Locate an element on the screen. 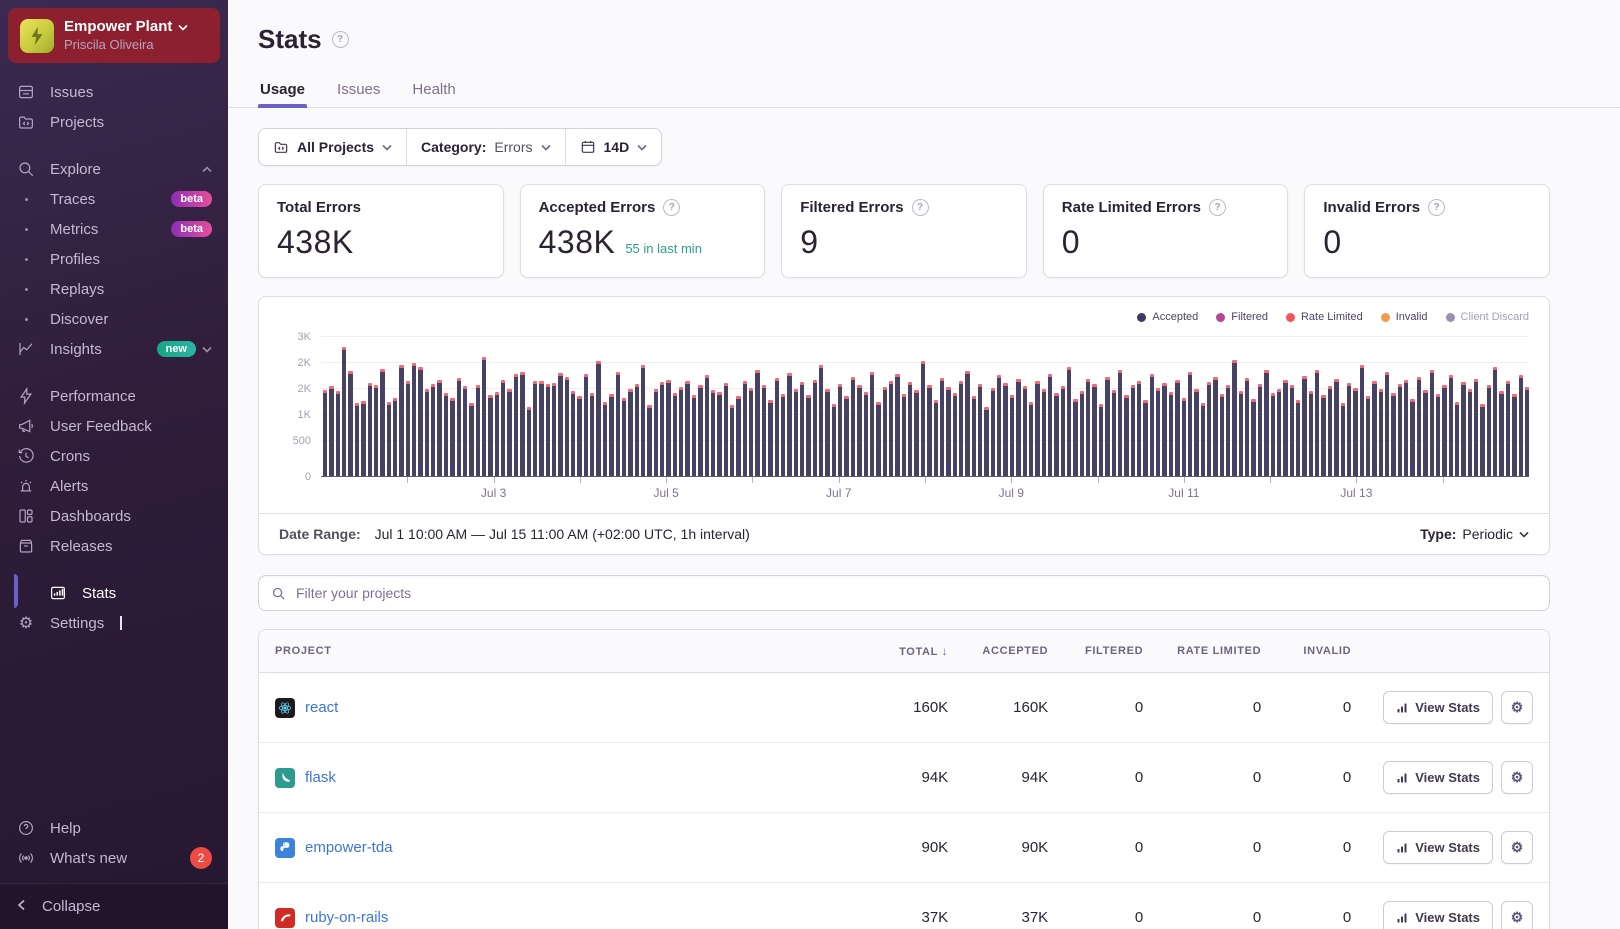 This screenshot has width=1620, height=929. sidebar-item-help: Help is located at coordinates (114, 828).